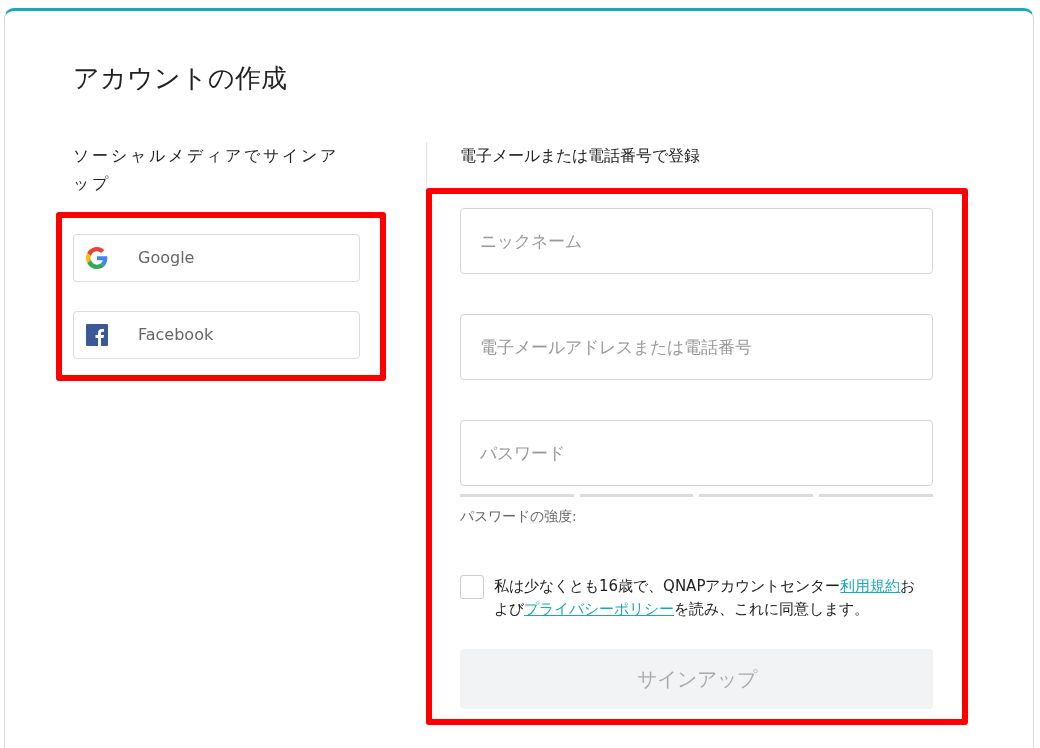  I want to click on terms-link: 利用規約, so click(870, 586).